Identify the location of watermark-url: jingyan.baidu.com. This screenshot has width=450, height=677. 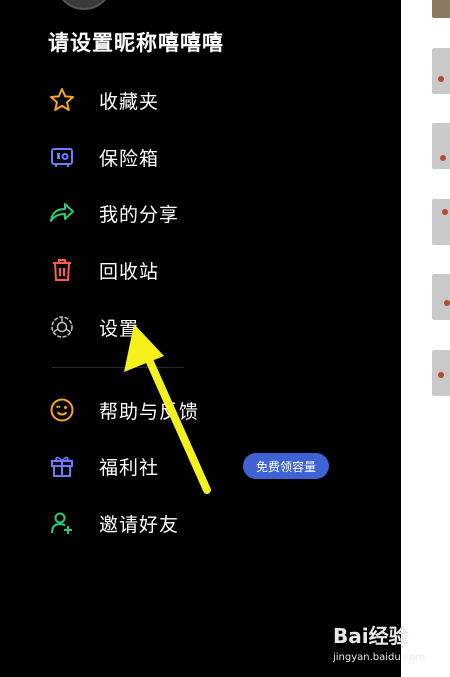
(379, 657).